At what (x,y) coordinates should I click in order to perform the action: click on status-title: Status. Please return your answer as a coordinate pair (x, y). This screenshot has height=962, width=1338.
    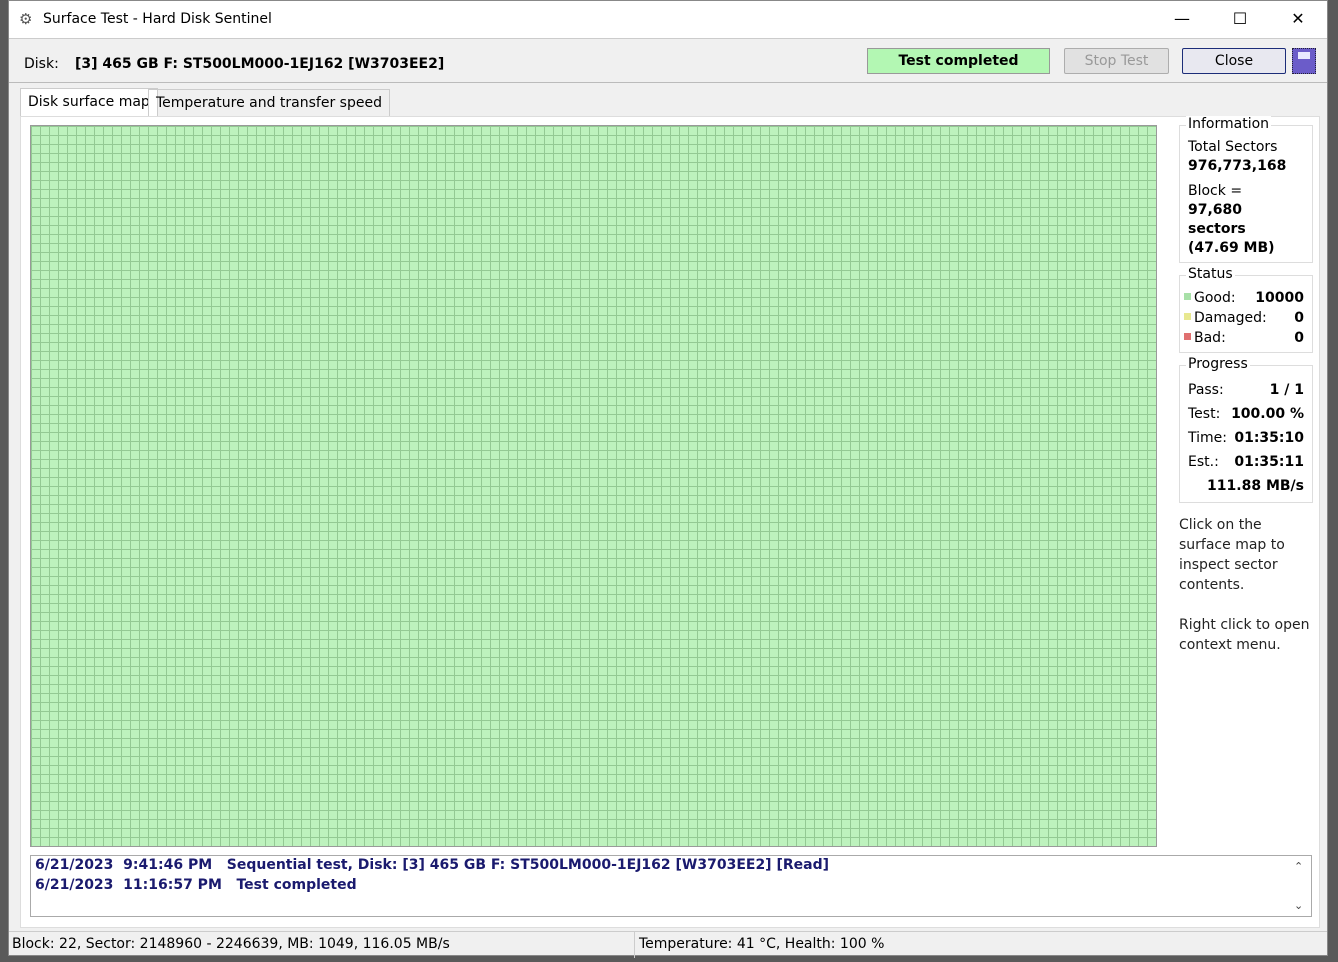
    Looking at the image, I should click on (1210, 274).